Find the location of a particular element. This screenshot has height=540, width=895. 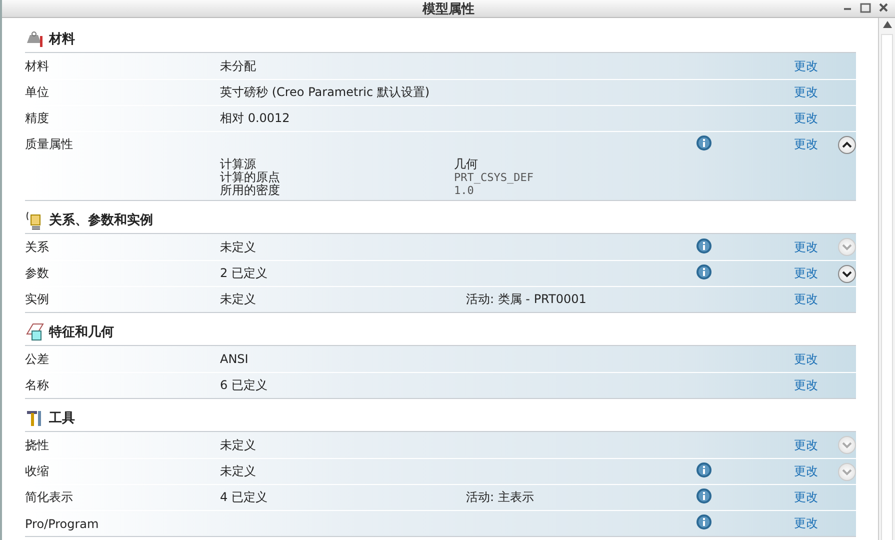

property-label: 简化表示 is located at coordinates (49, 497).